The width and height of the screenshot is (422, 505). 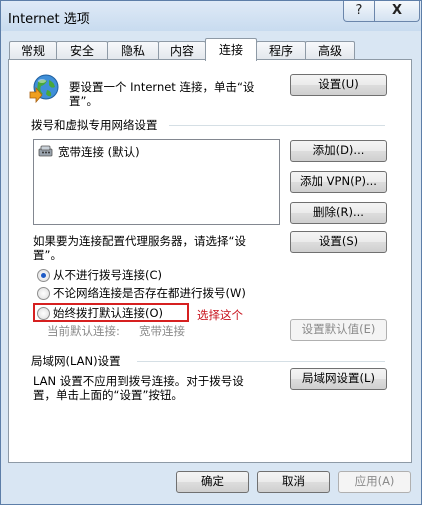 What do you see at coordinates (99, 152) in the screenshot?
I see `connection-item-broadband: 宽带连接 (默认)` at bounding box center [99, 152].